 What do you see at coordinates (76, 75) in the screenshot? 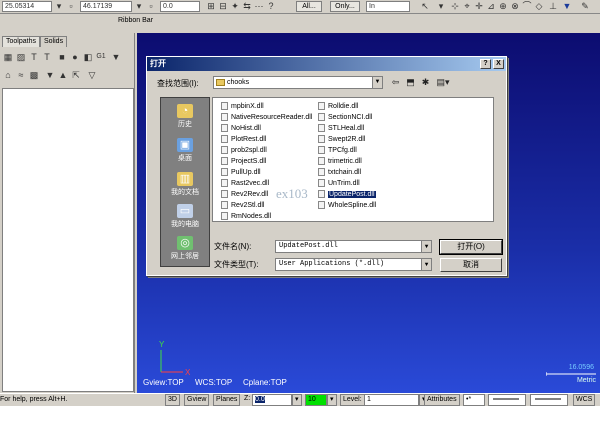
I see `insert-arrow-icon: ⇱` at bounding box center [76, 75].